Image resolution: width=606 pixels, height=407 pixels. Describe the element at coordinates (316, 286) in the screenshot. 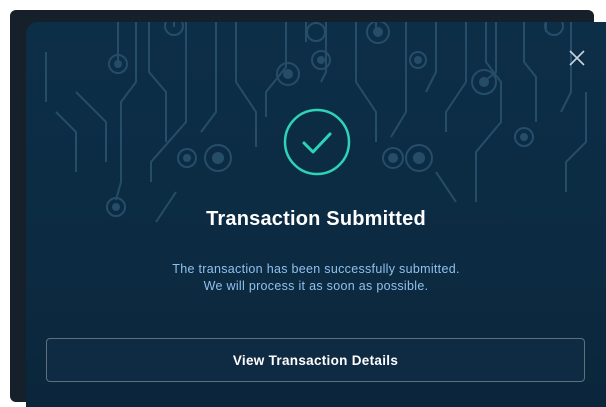

I see `message-line-2: We will process it as soon as possible.` at that location.